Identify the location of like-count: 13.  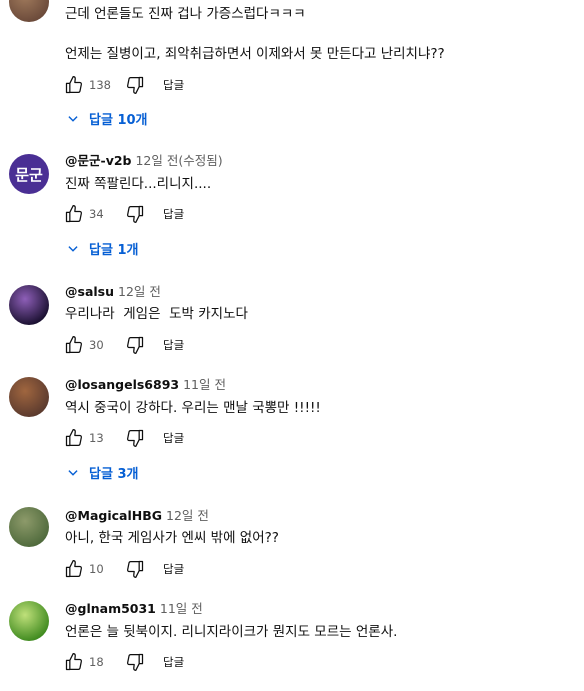
(96, 438).